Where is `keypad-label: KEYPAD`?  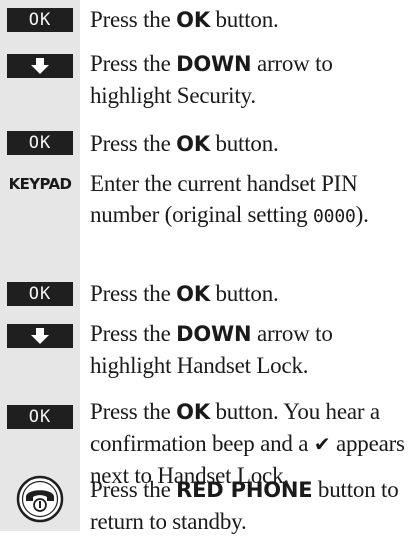 keypad-label: KEYPAD is located at coordinates (40, 184).